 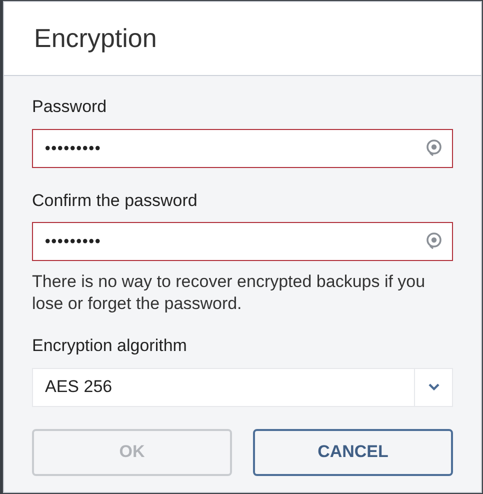 What do you see at coordinates (70, 107) in the screenshot?
I see `field-label: Password` at bounding box center [70, 107].